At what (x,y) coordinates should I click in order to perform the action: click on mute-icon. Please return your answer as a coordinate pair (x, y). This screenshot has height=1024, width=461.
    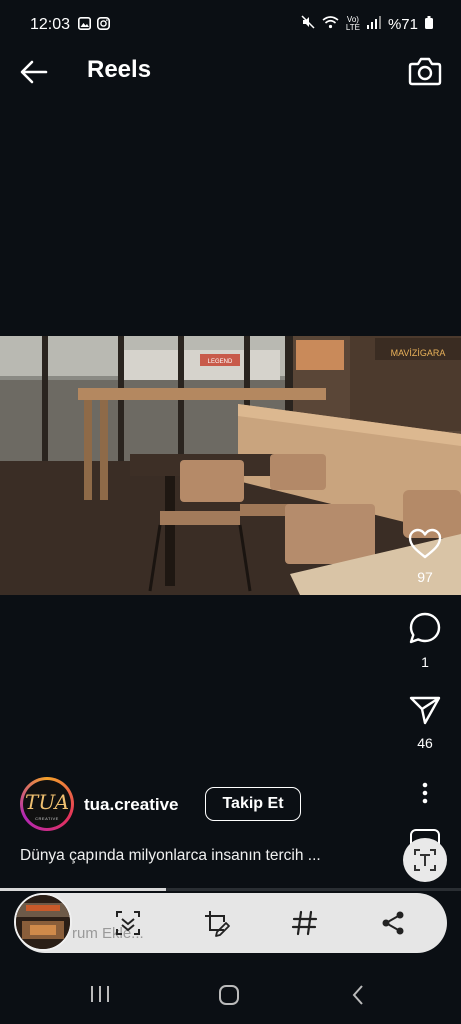
    Looking at the image, I should click on (308, 24).